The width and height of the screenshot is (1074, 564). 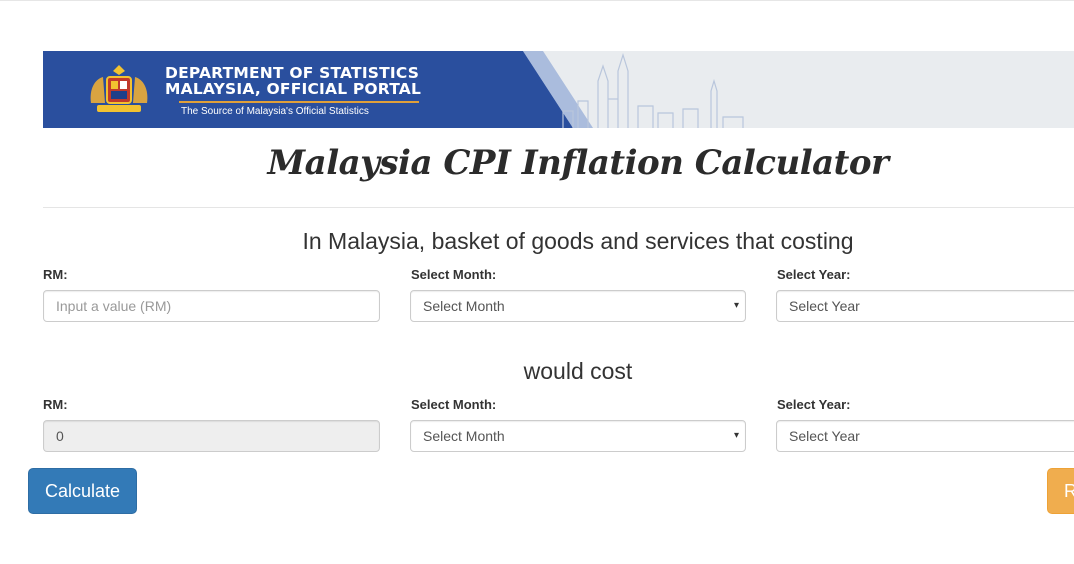 What do you see at coordinates (925, 306) in the screenshot?
I see `year-select-1: Select Year` at bounding box center [925, 306].